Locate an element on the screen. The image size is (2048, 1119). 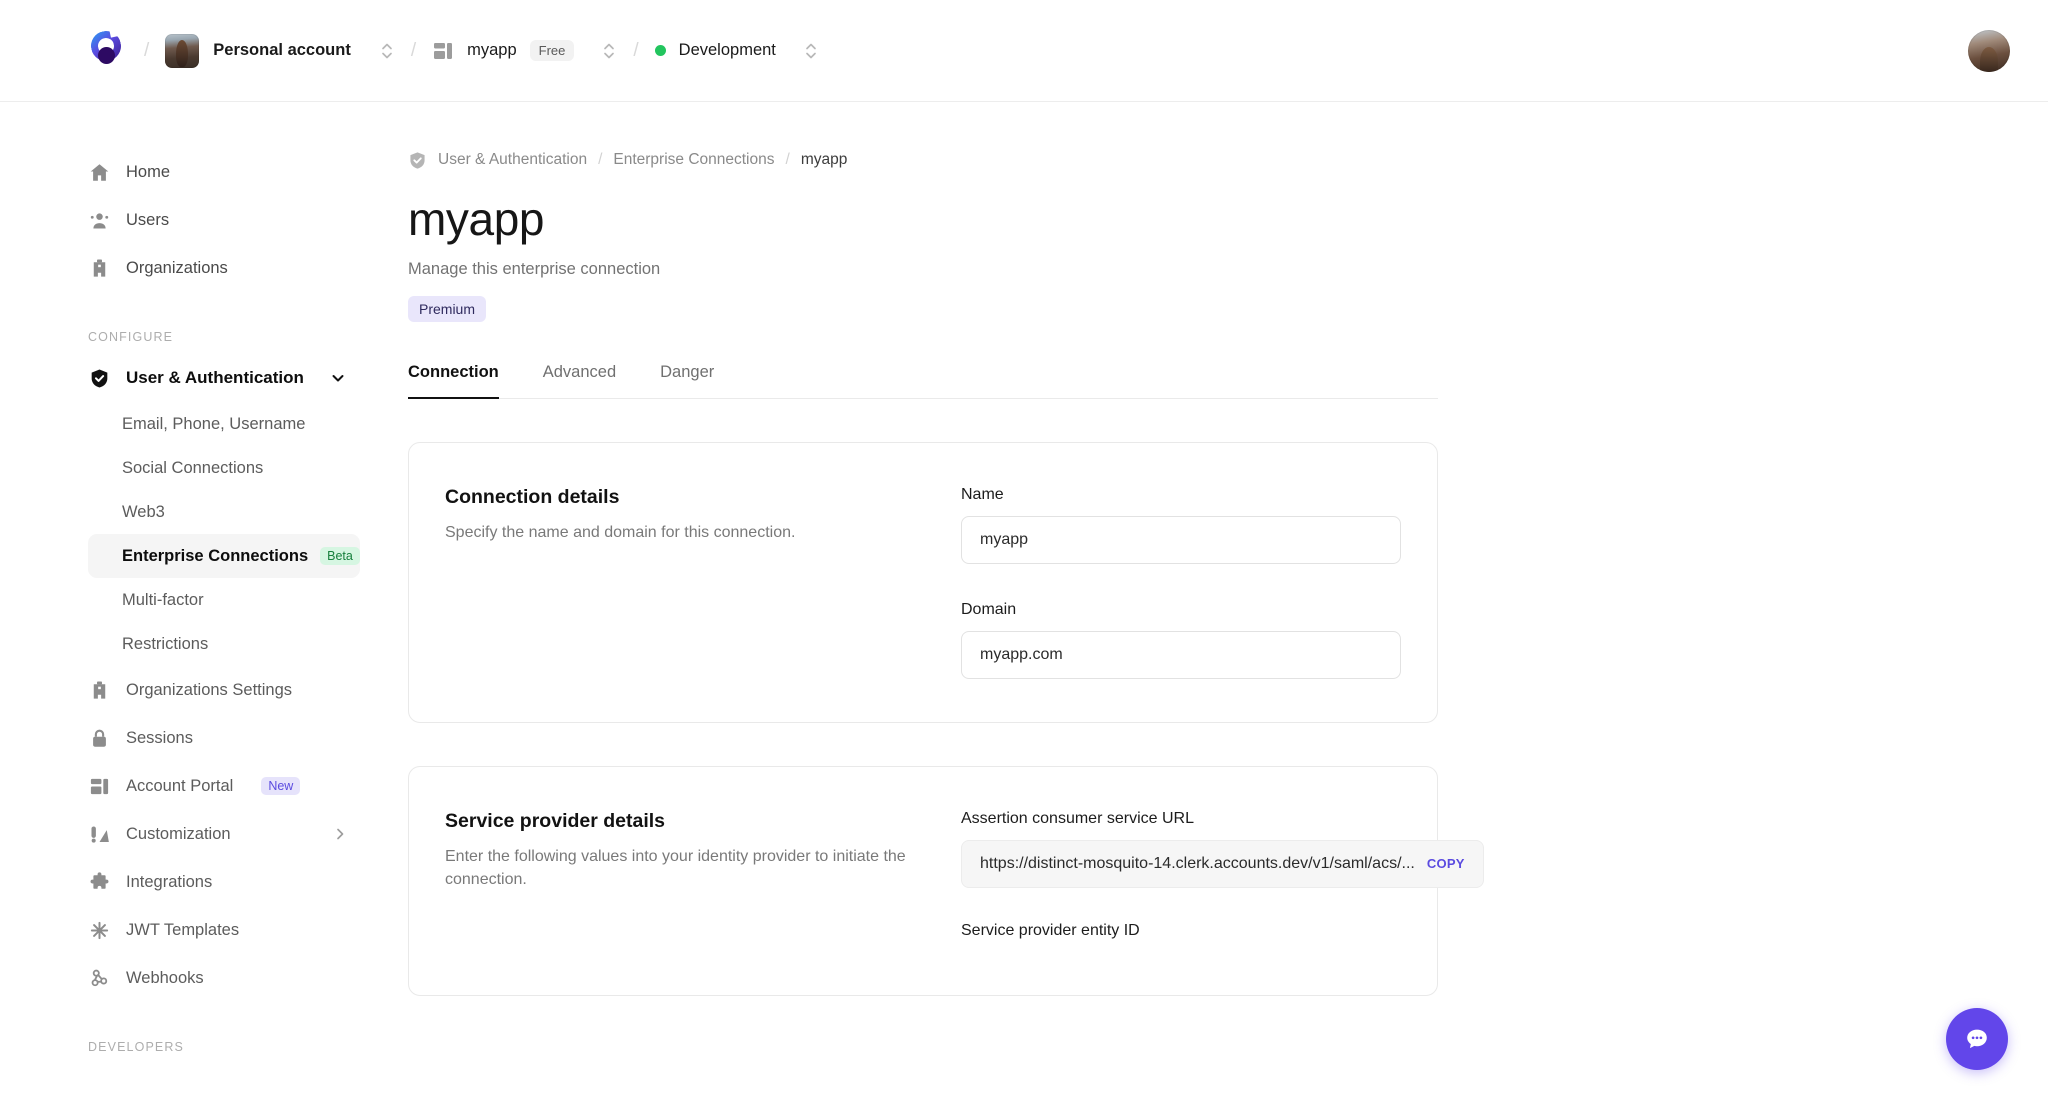
sidebar-item-users: Users is located at coordinates (224, 220).